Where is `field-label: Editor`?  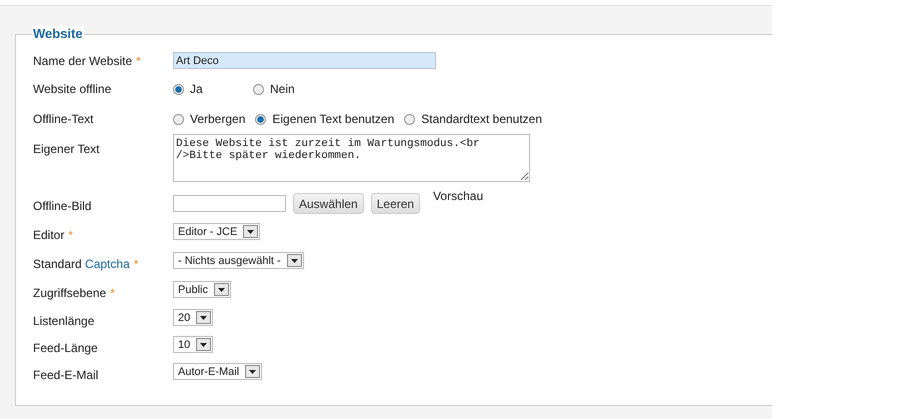 field-label: Editor is located at coordinates (48, 235).